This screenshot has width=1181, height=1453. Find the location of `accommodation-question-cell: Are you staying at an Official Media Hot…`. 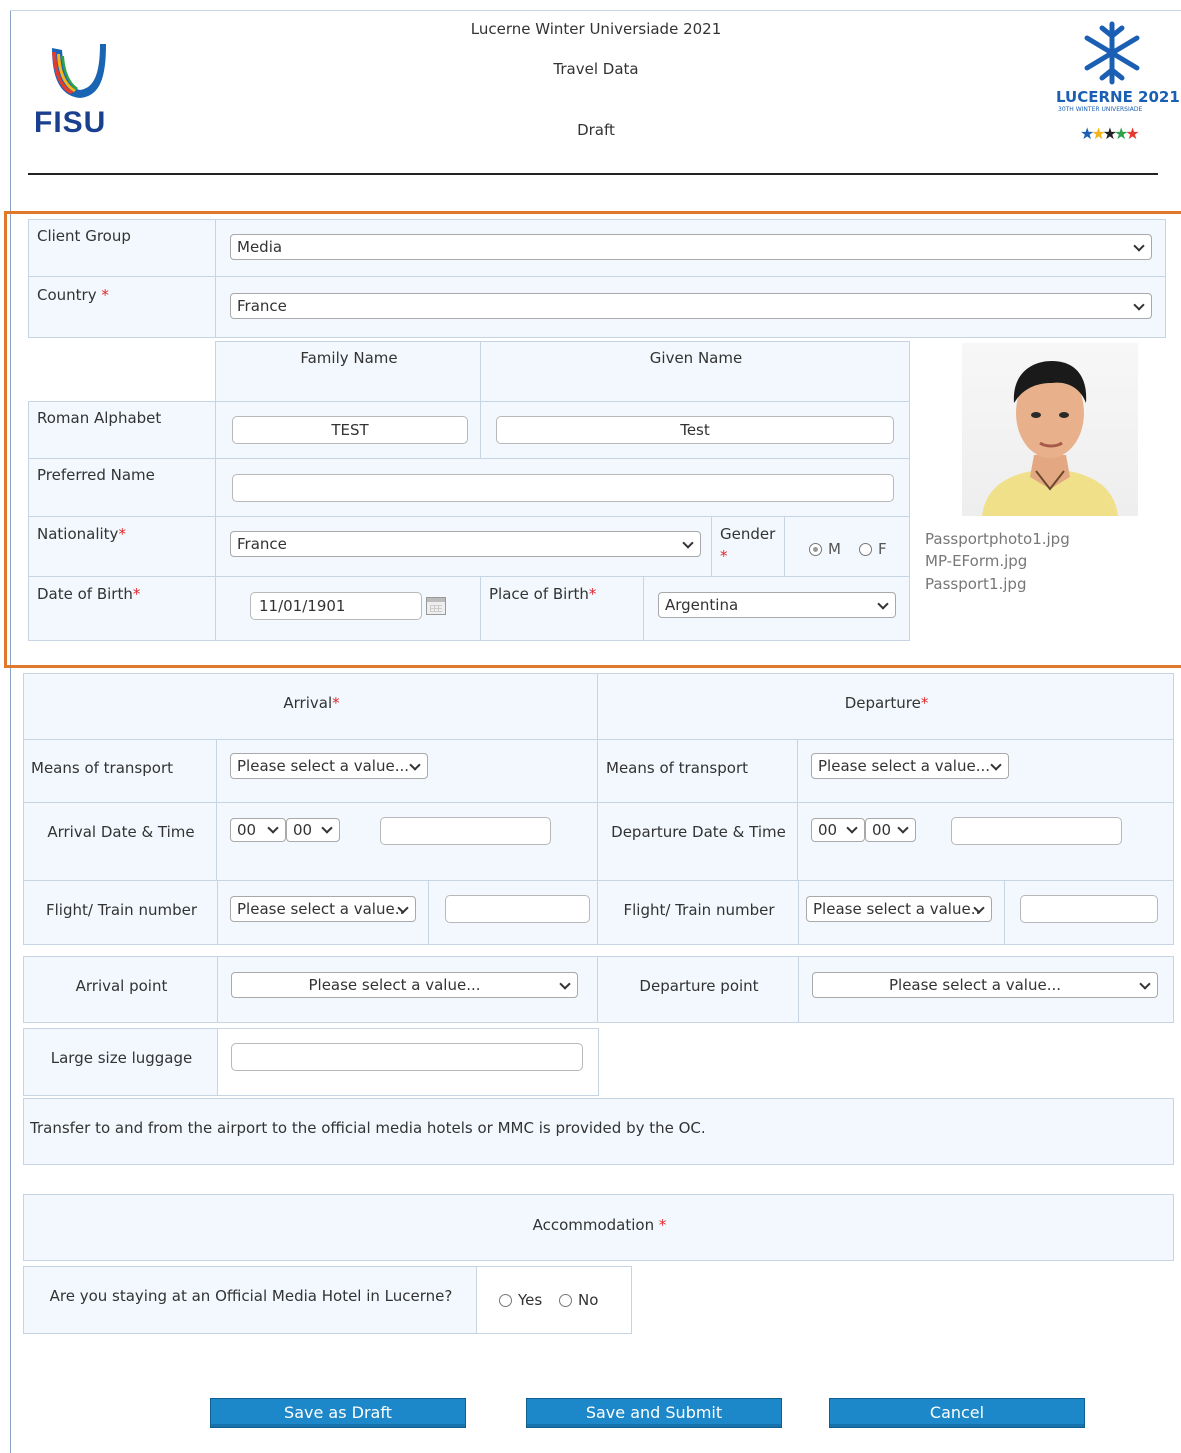

accommodation-question-cell: Are you staying at an Official Media Hot… is located at coordinates (250, 1300).